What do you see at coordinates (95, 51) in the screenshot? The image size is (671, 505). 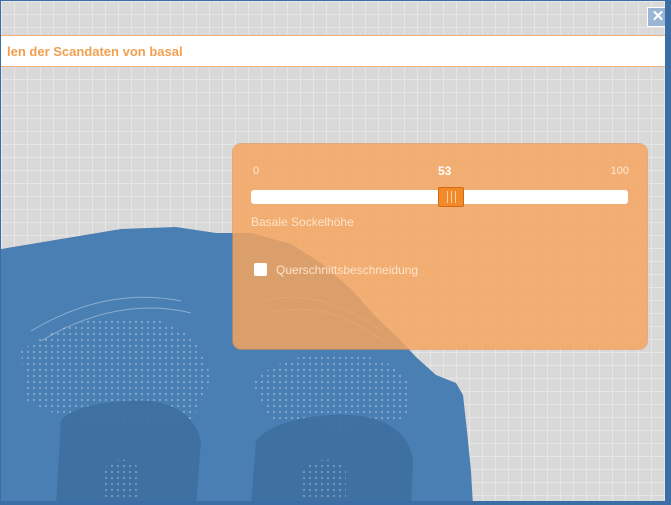 I see `window-title: len der Scandaten von basal` at bounding box center [95, 51].